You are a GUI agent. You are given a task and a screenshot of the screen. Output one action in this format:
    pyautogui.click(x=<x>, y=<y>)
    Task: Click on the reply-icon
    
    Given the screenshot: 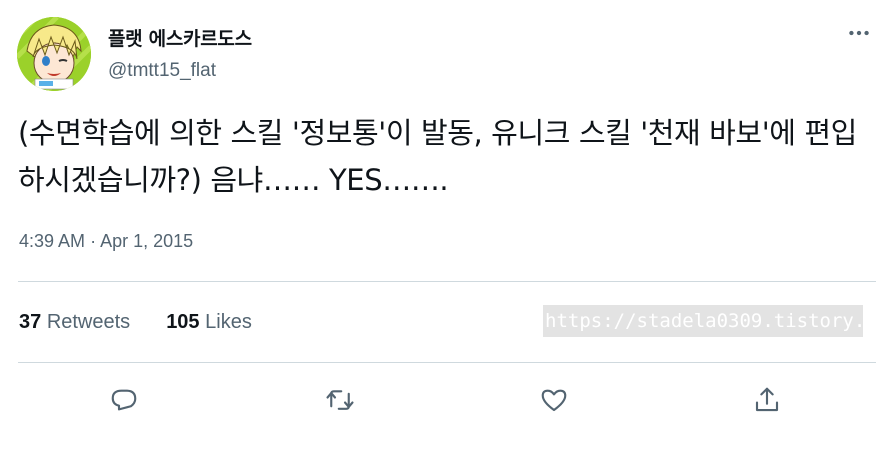 What is the action you would take?
    pyautogui.click(x=124, y=400)
    